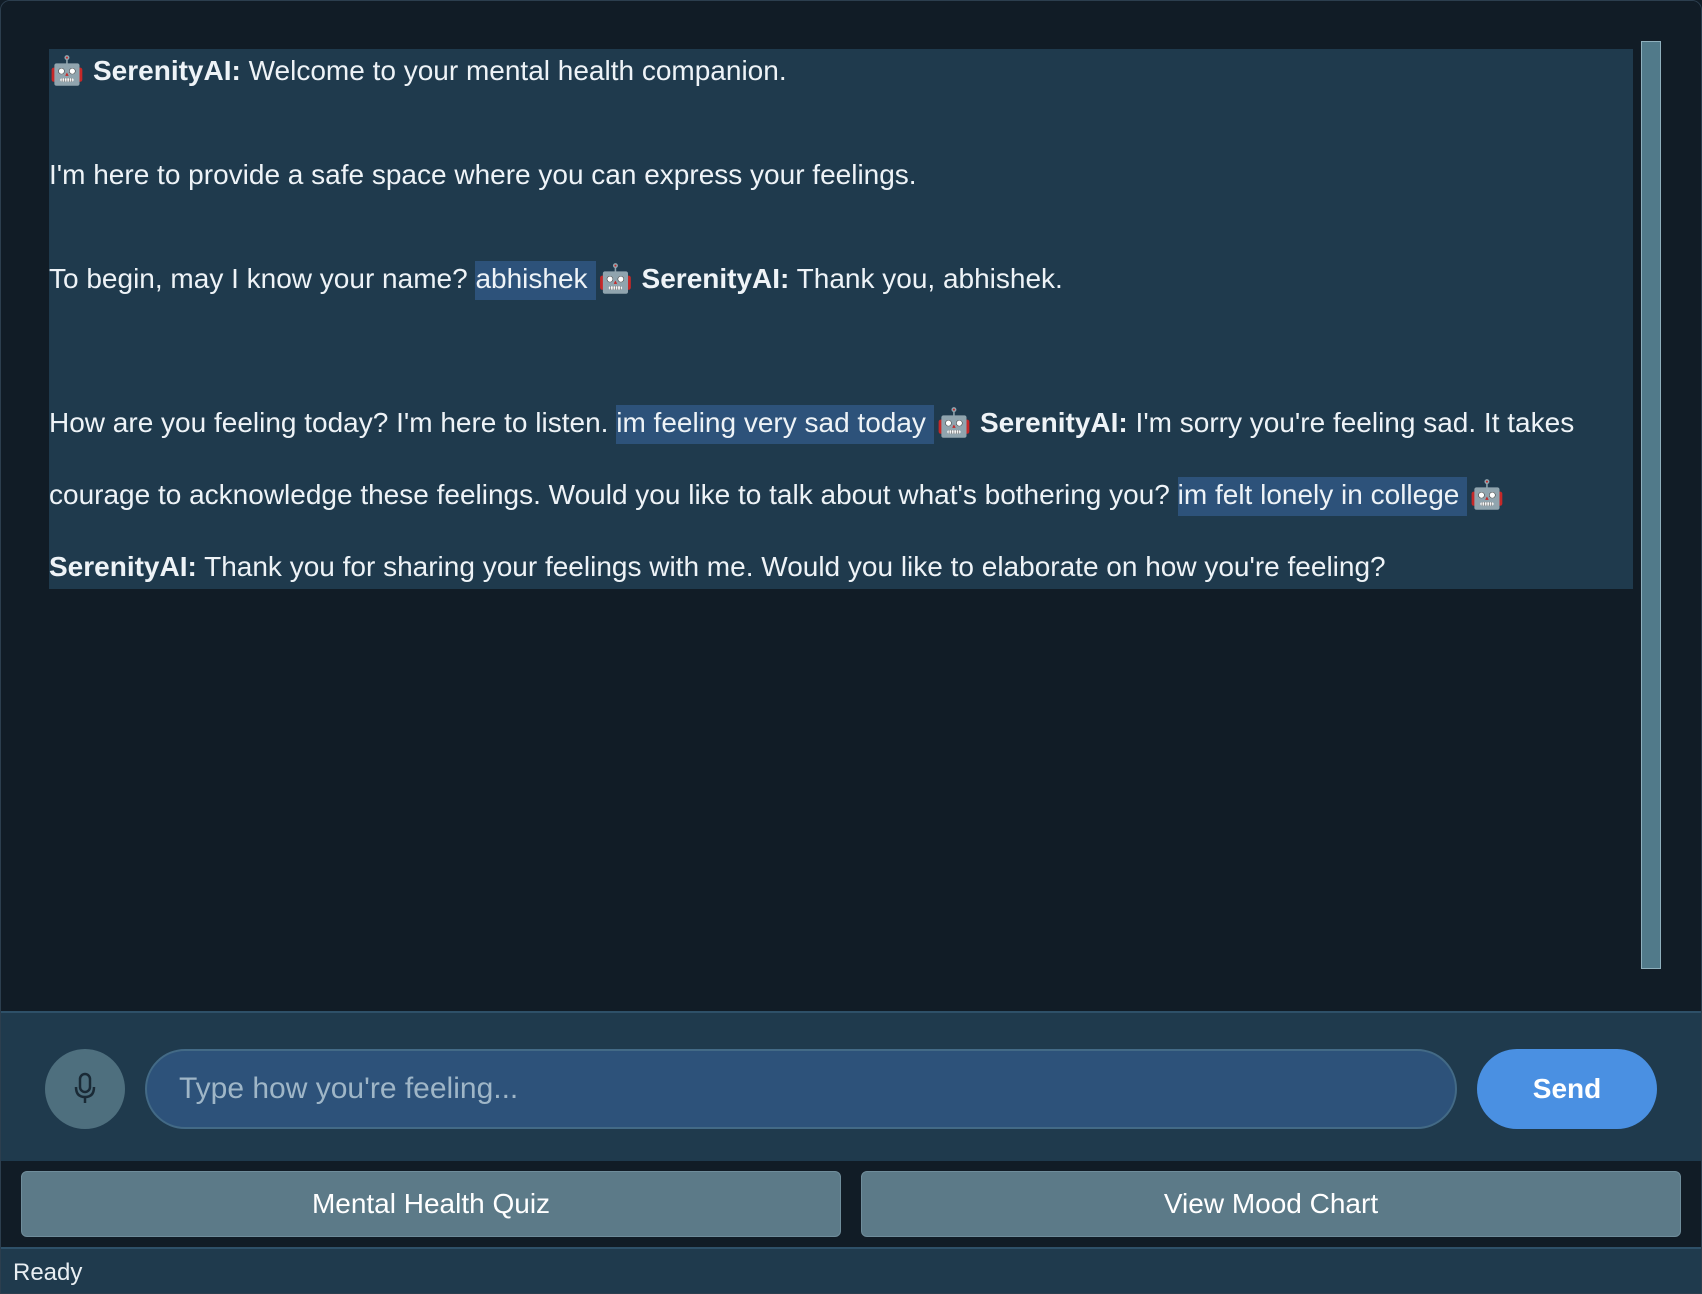  I want to click on microphone-icon, so click(85, 1087).